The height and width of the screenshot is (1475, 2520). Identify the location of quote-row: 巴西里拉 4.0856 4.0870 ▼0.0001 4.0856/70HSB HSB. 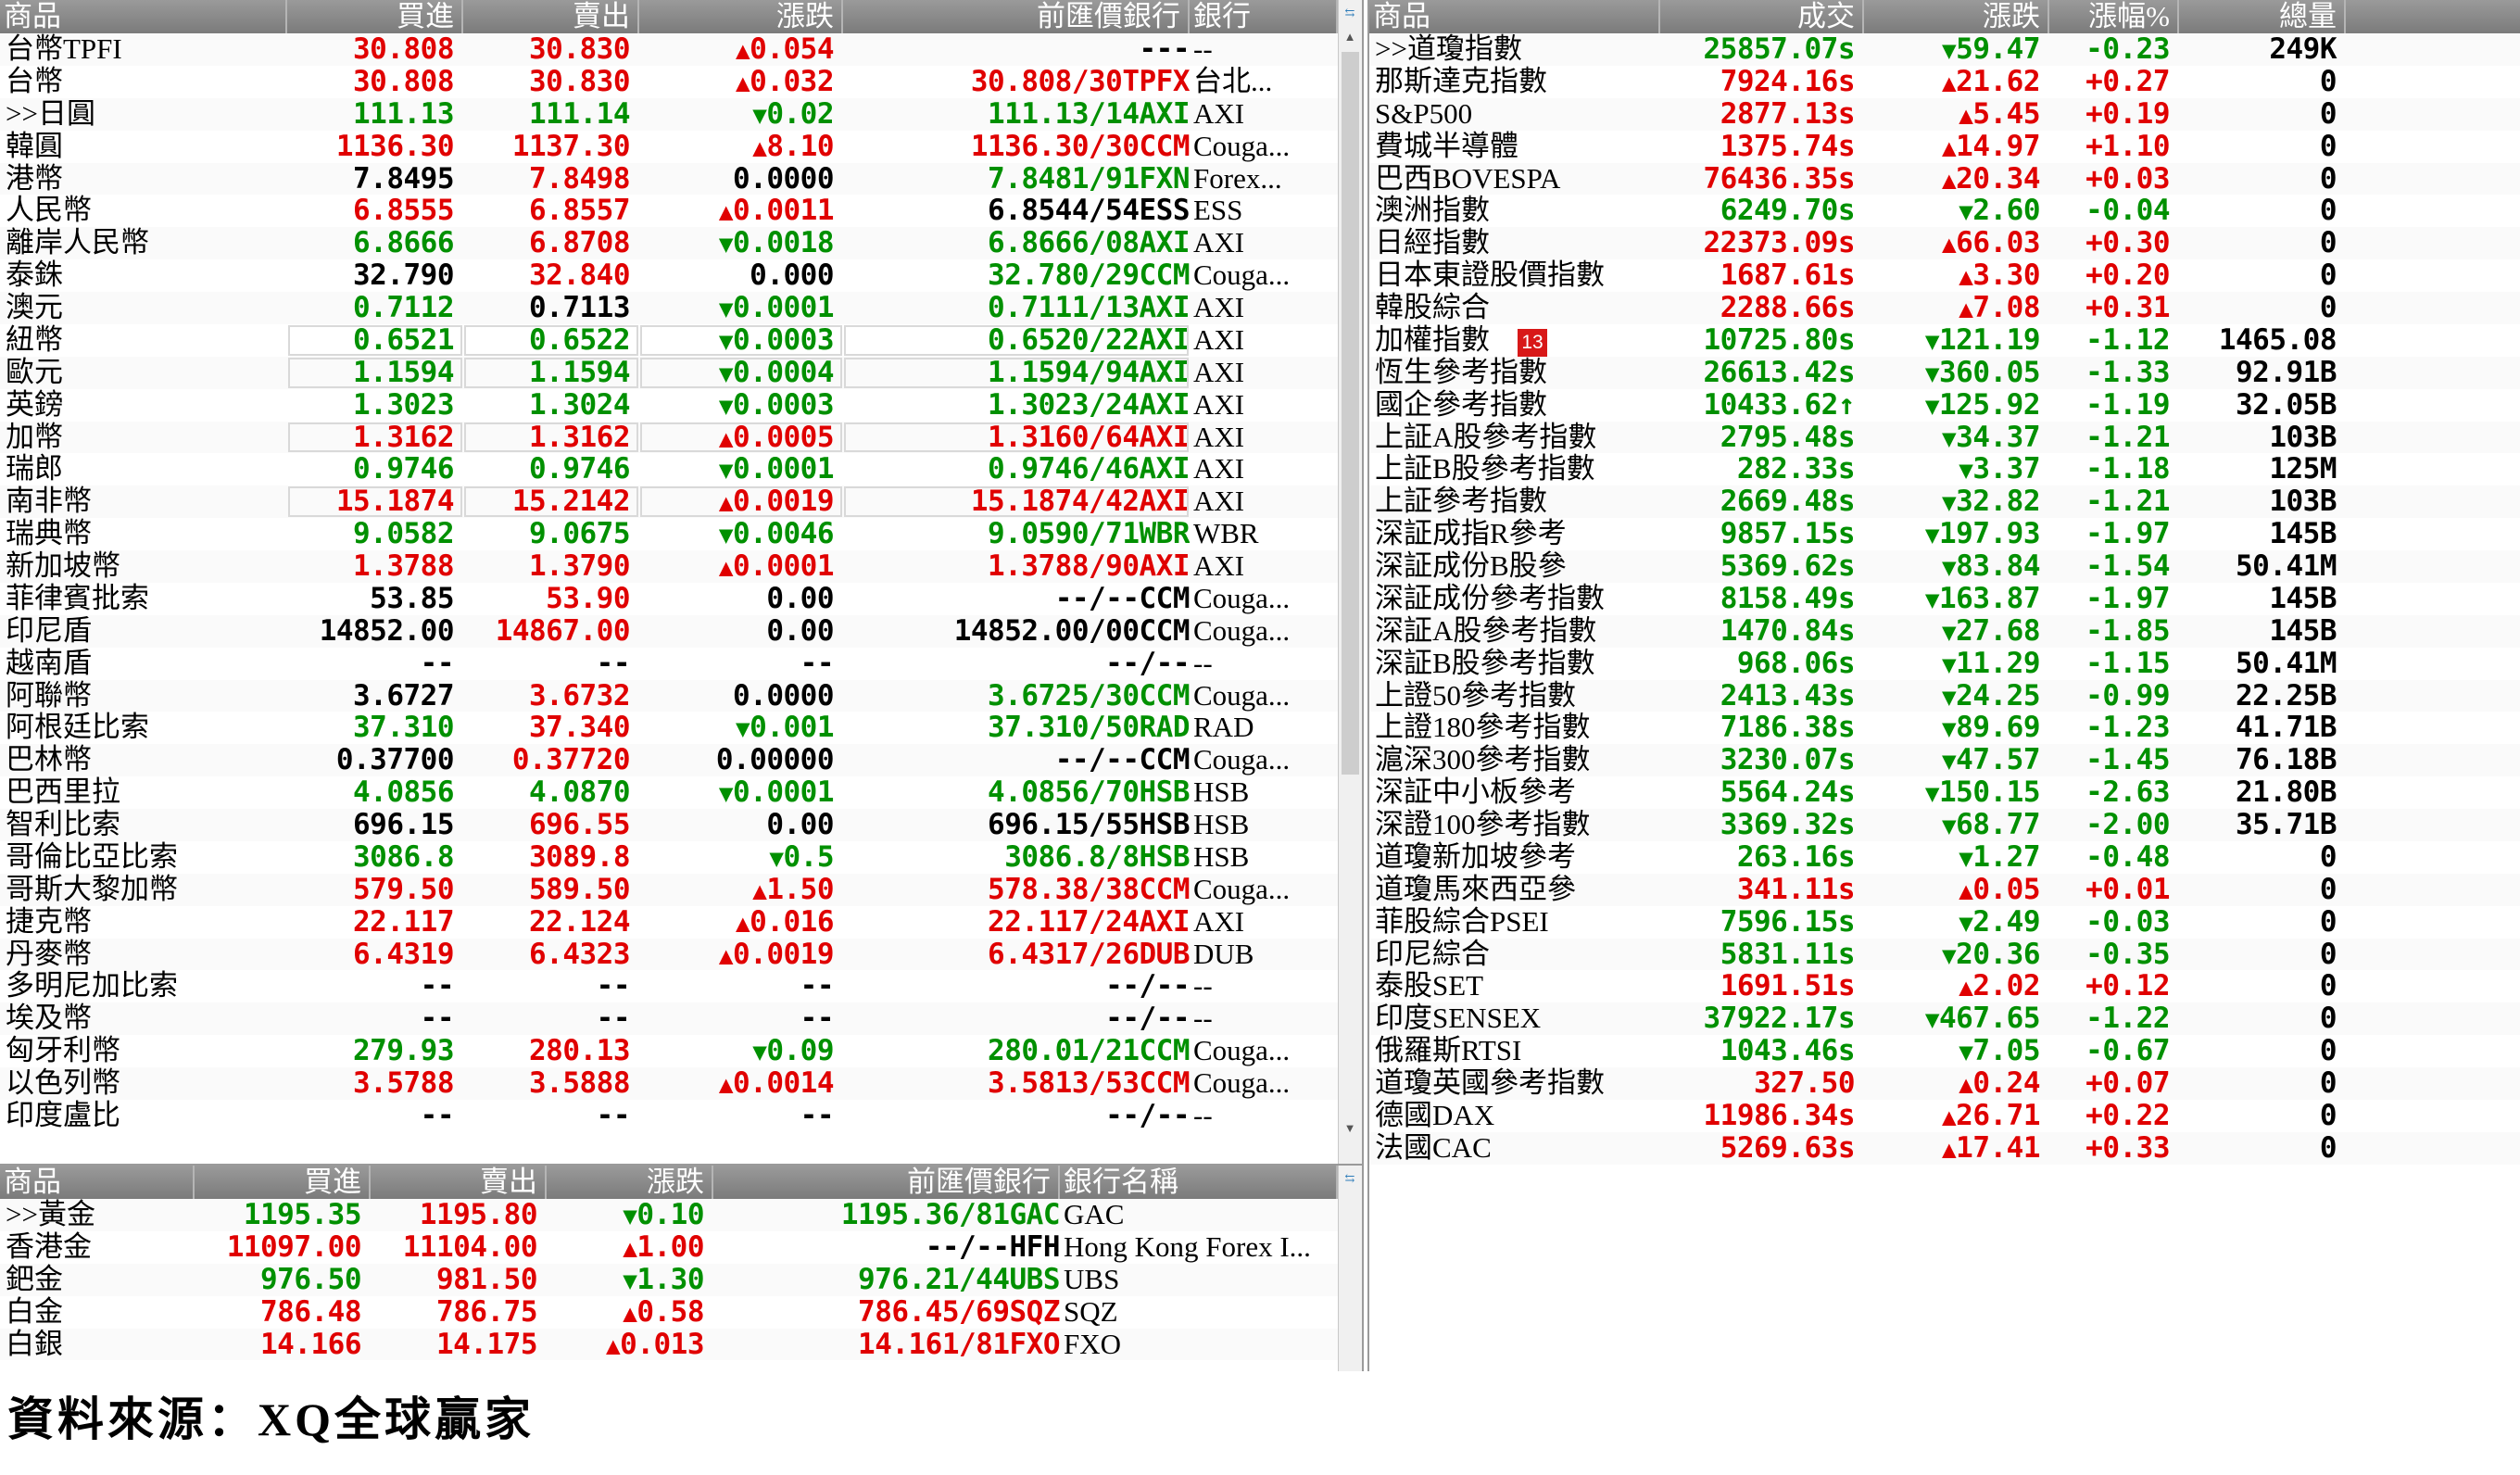
(669, 792).